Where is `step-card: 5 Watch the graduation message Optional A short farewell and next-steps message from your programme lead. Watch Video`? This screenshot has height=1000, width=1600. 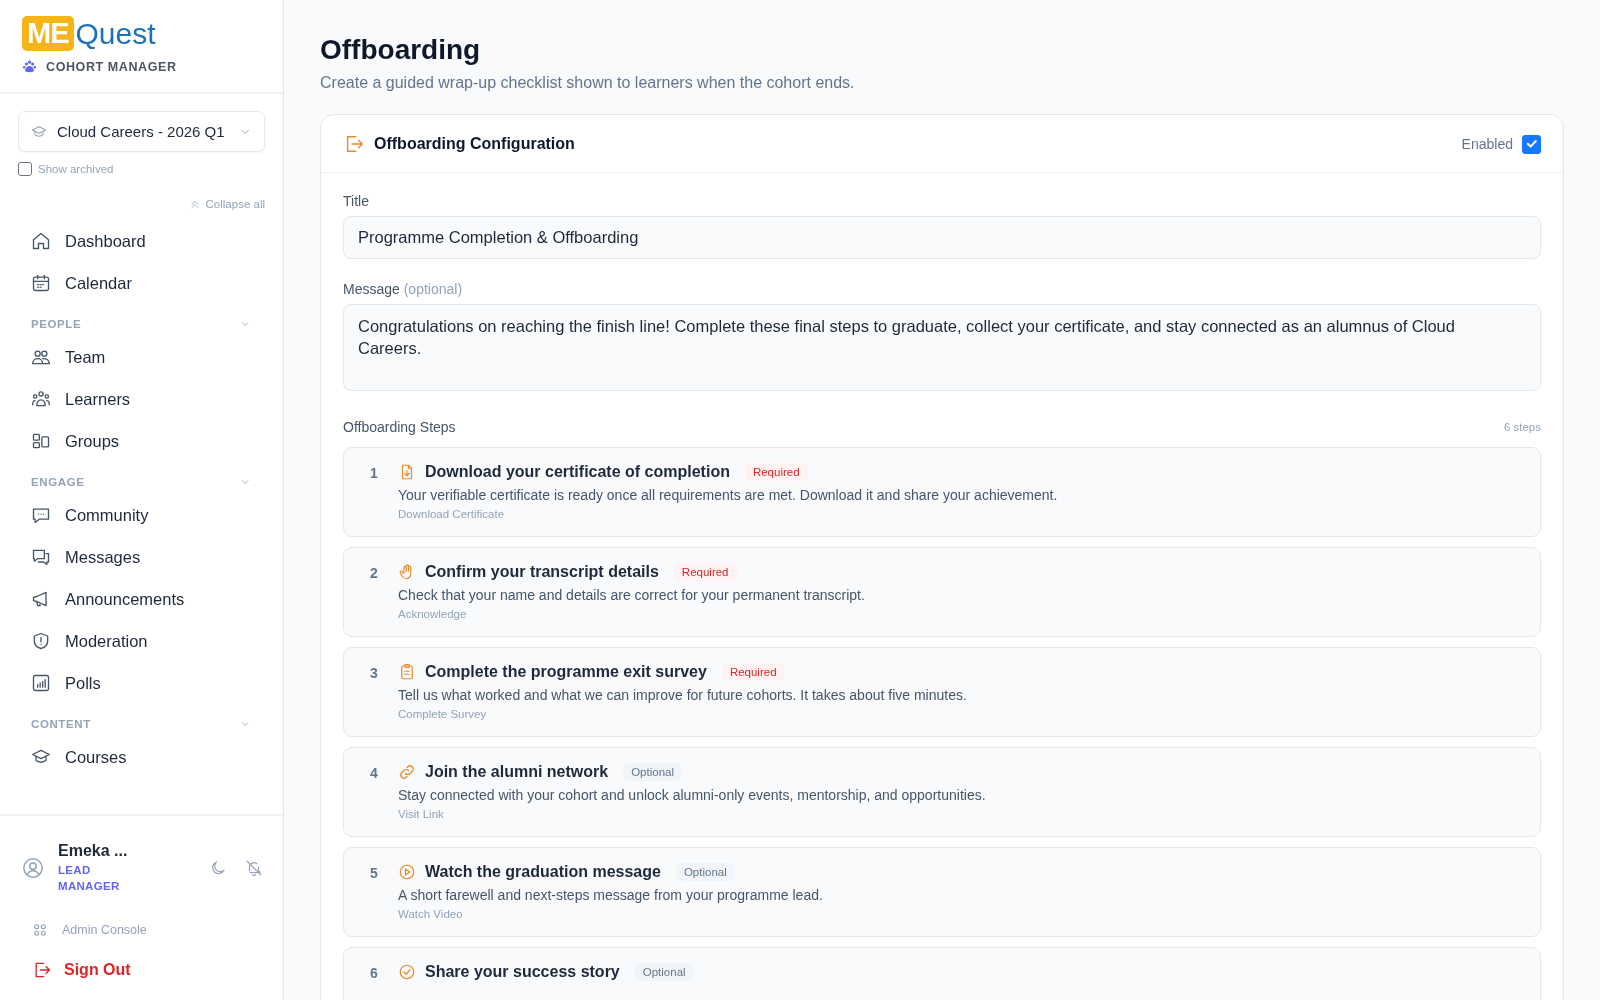
step-card: 5 Watch the graduation message Optional A short farewell and next-steps message from your programme lead. Watch Video is located at coordinates (942, 892).